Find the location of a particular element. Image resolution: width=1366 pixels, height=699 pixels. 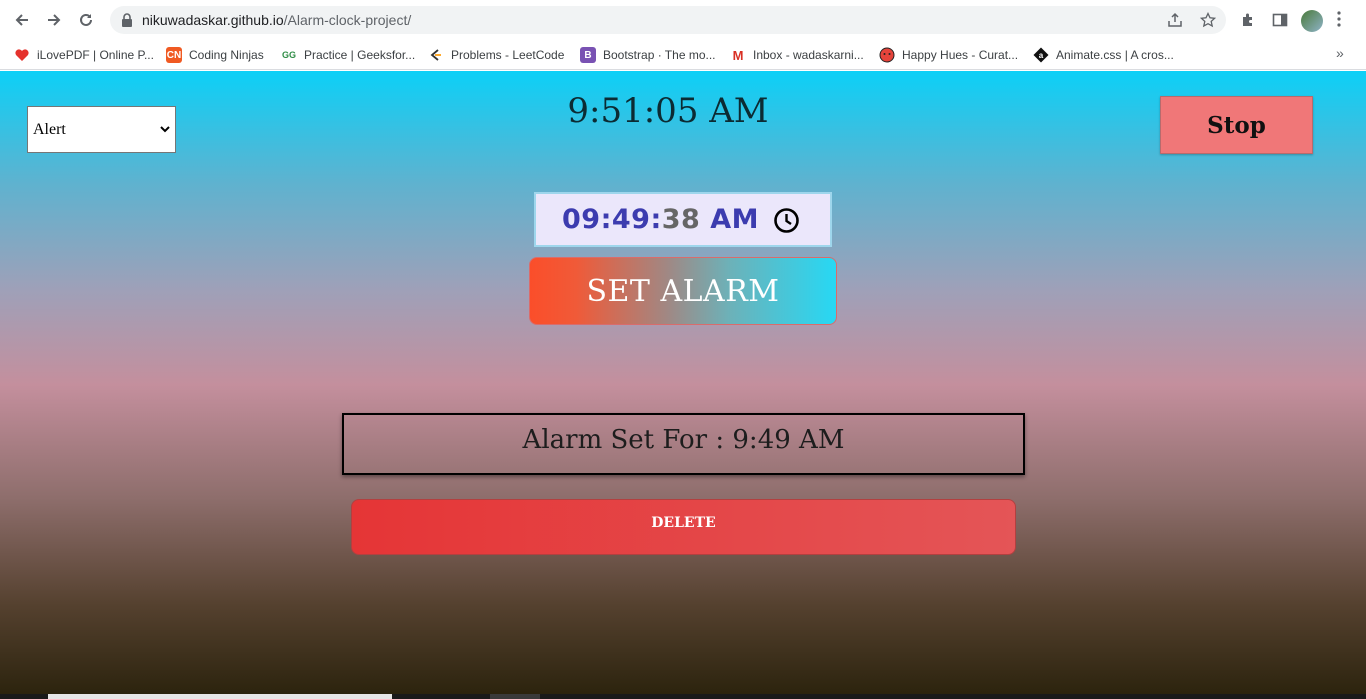

time-input-value: 09:49:38 AM is located at coordinates (660, 219).